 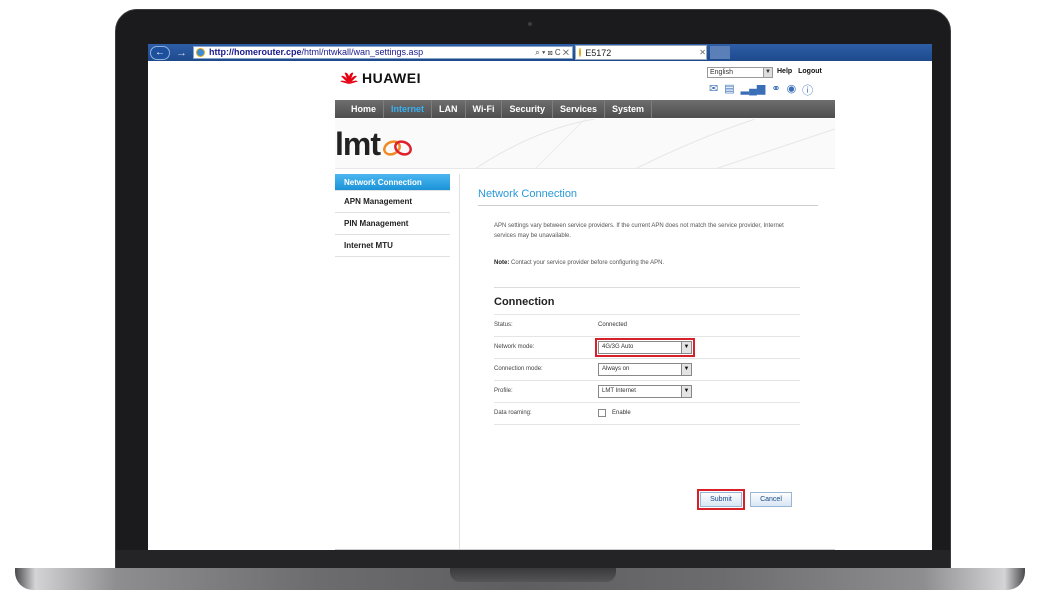 I want to click on connection-mode-value: Always on, so click(x=616, y=369).